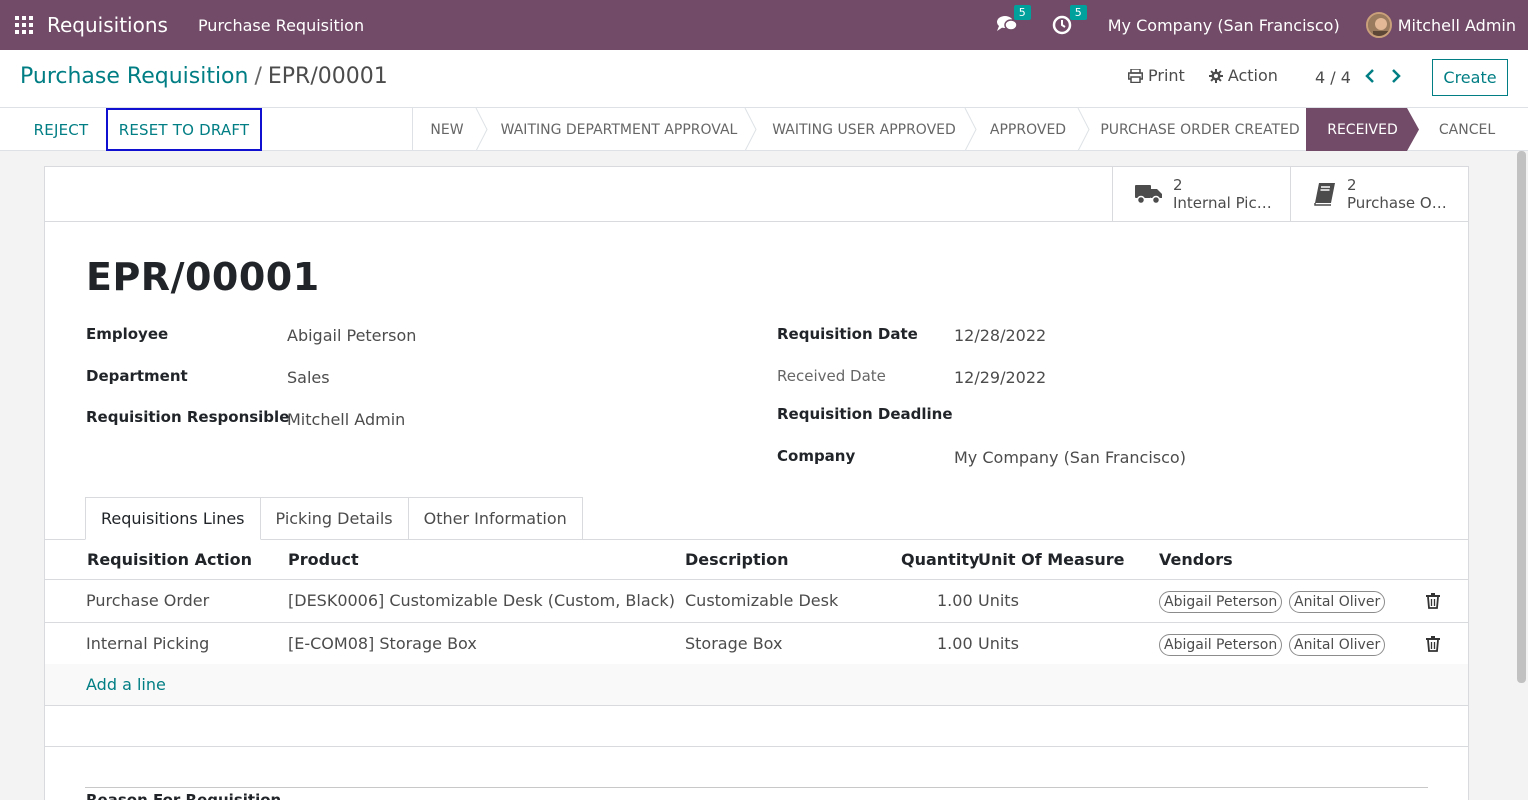 The height and width of the screenshot is (800, 1528). What do you see at coordinates (495, 518) in the screenshot?
I see `tab-other-information: Other Information` at bounding box center [495, 518].